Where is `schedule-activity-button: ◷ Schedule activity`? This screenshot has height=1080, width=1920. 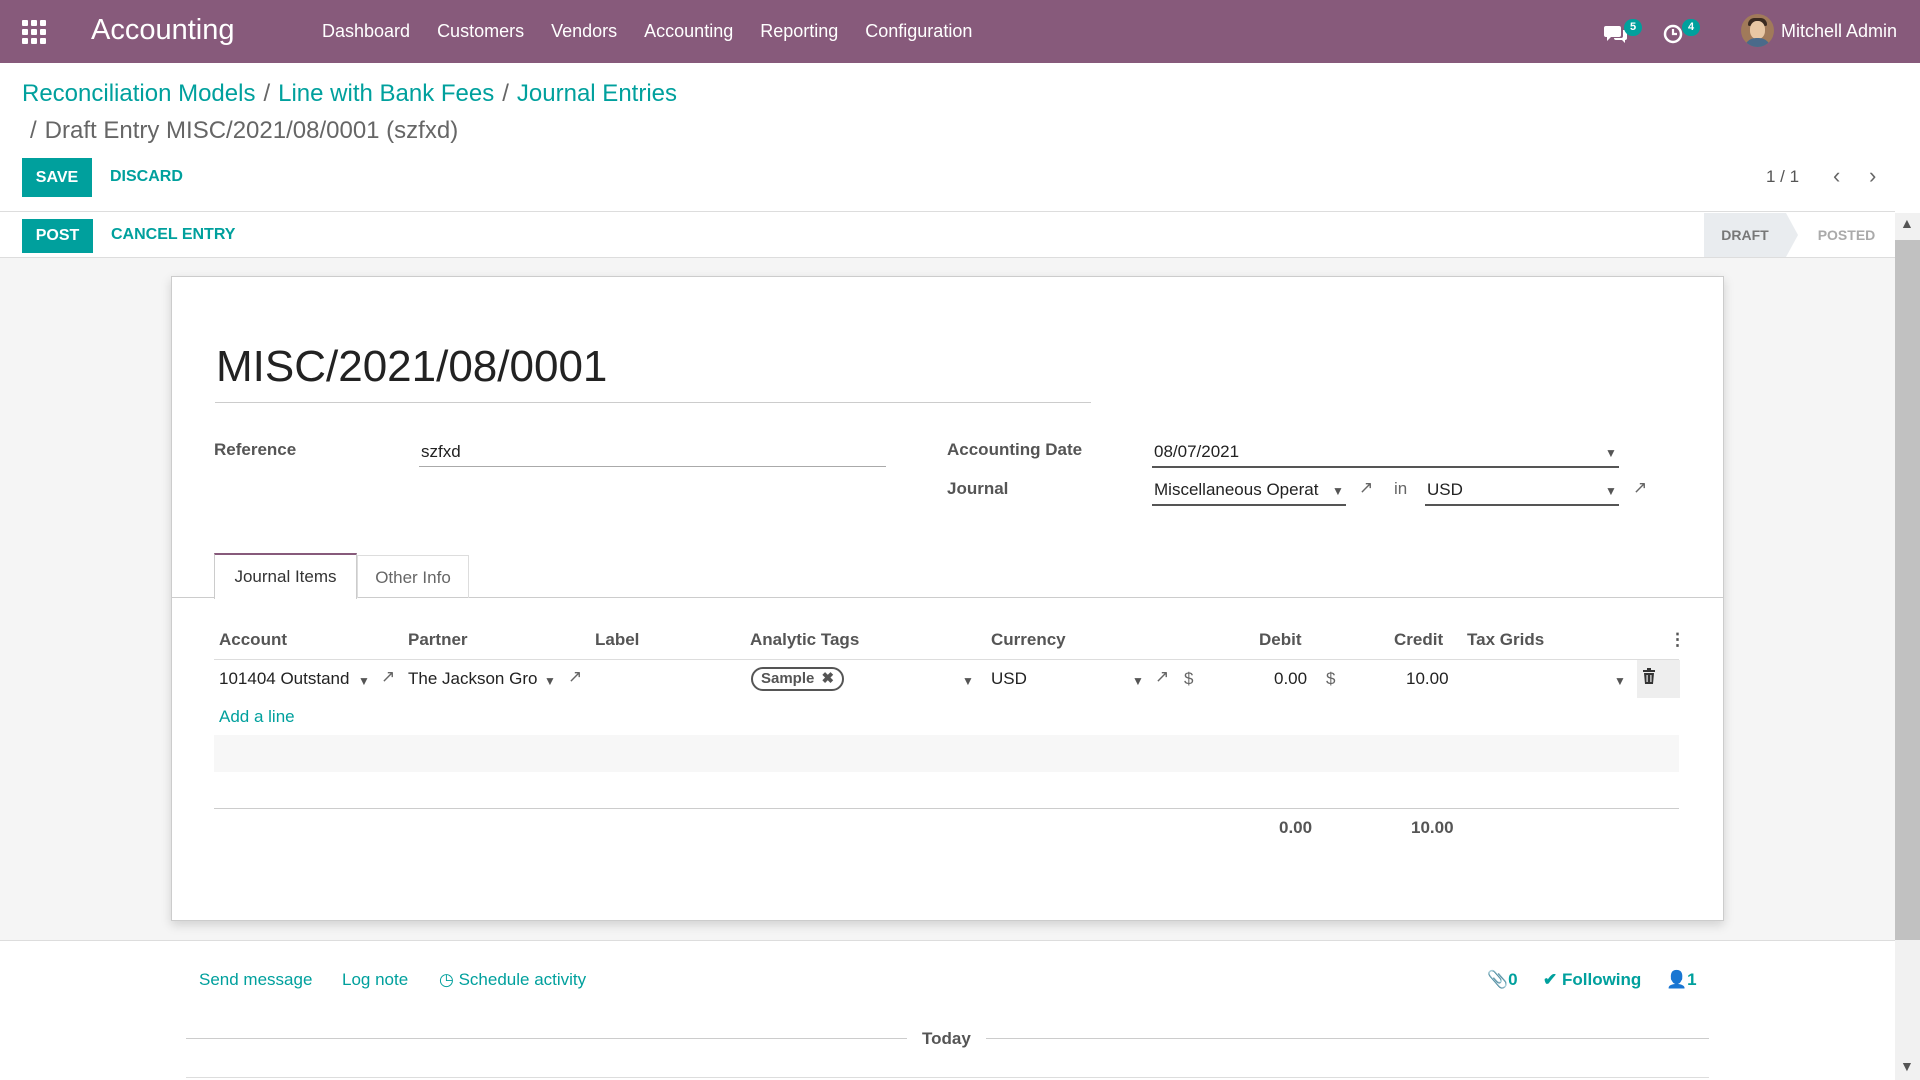
schedule-activity-button: ◷ Schedule activity is located at coordinates (512, 980).